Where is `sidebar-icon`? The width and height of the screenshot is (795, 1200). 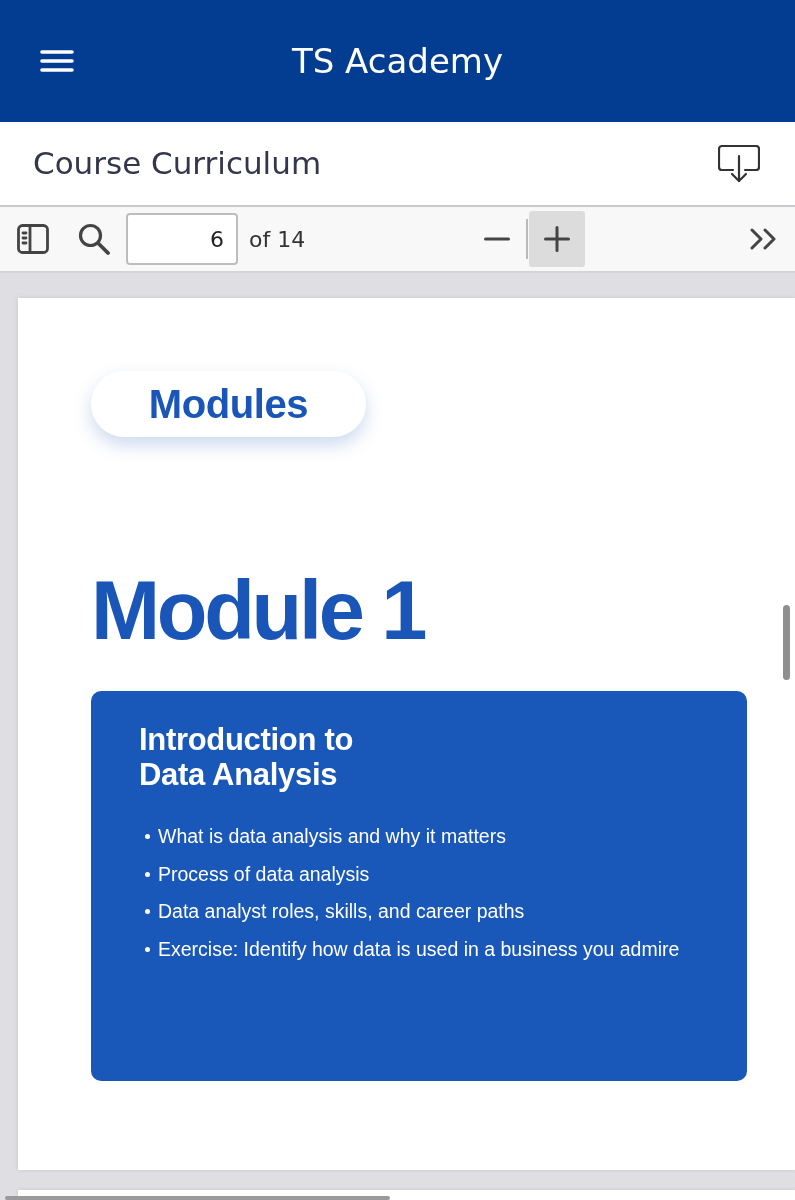 sidebar-icon is located at coordinates (33, 239).